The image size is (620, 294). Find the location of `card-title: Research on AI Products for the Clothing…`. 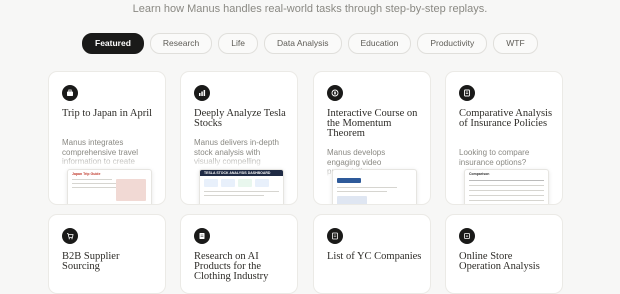

card-title: Research on AI Products for the Clothing… is located at coordinates (231, 266).